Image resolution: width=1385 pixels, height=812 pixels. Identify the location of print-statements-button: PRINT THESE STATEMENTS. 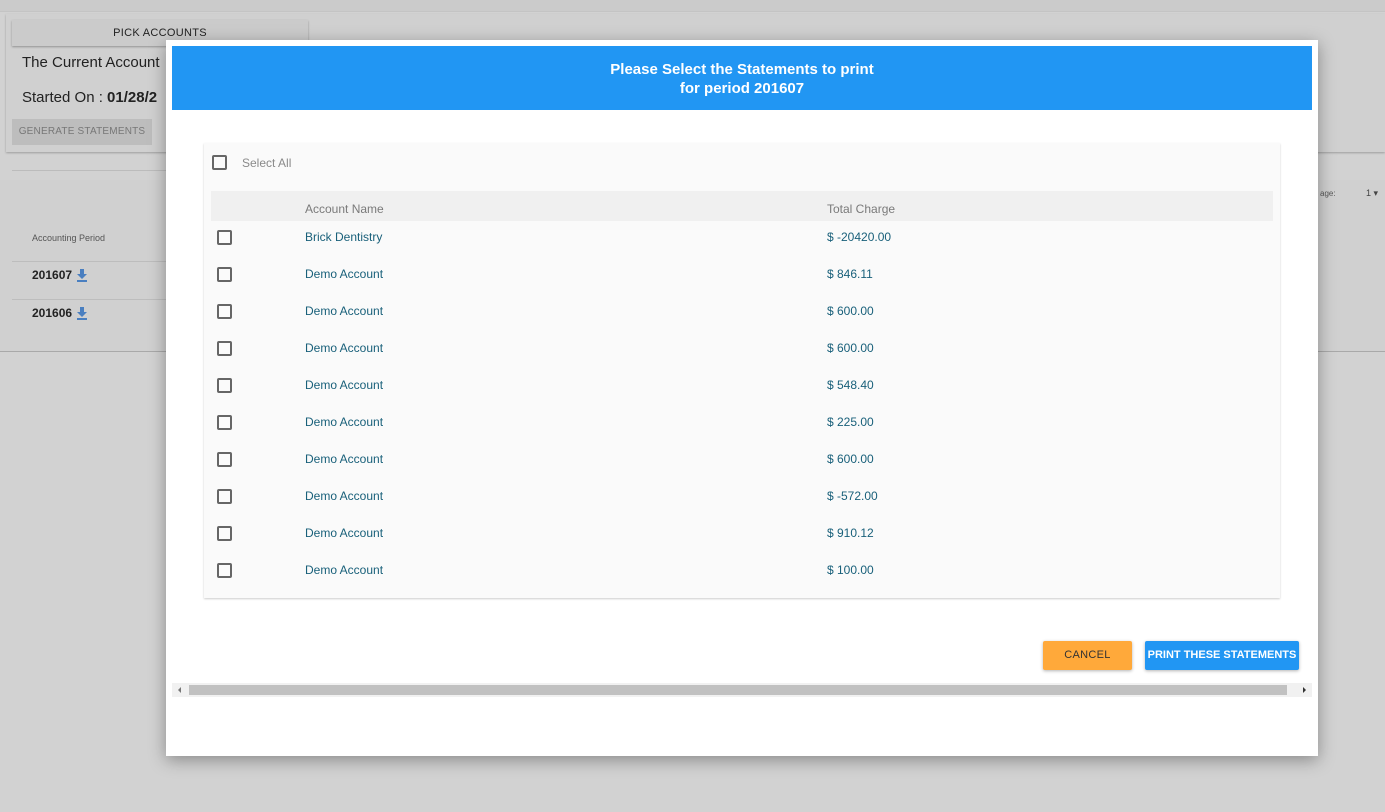
(1222, 655).